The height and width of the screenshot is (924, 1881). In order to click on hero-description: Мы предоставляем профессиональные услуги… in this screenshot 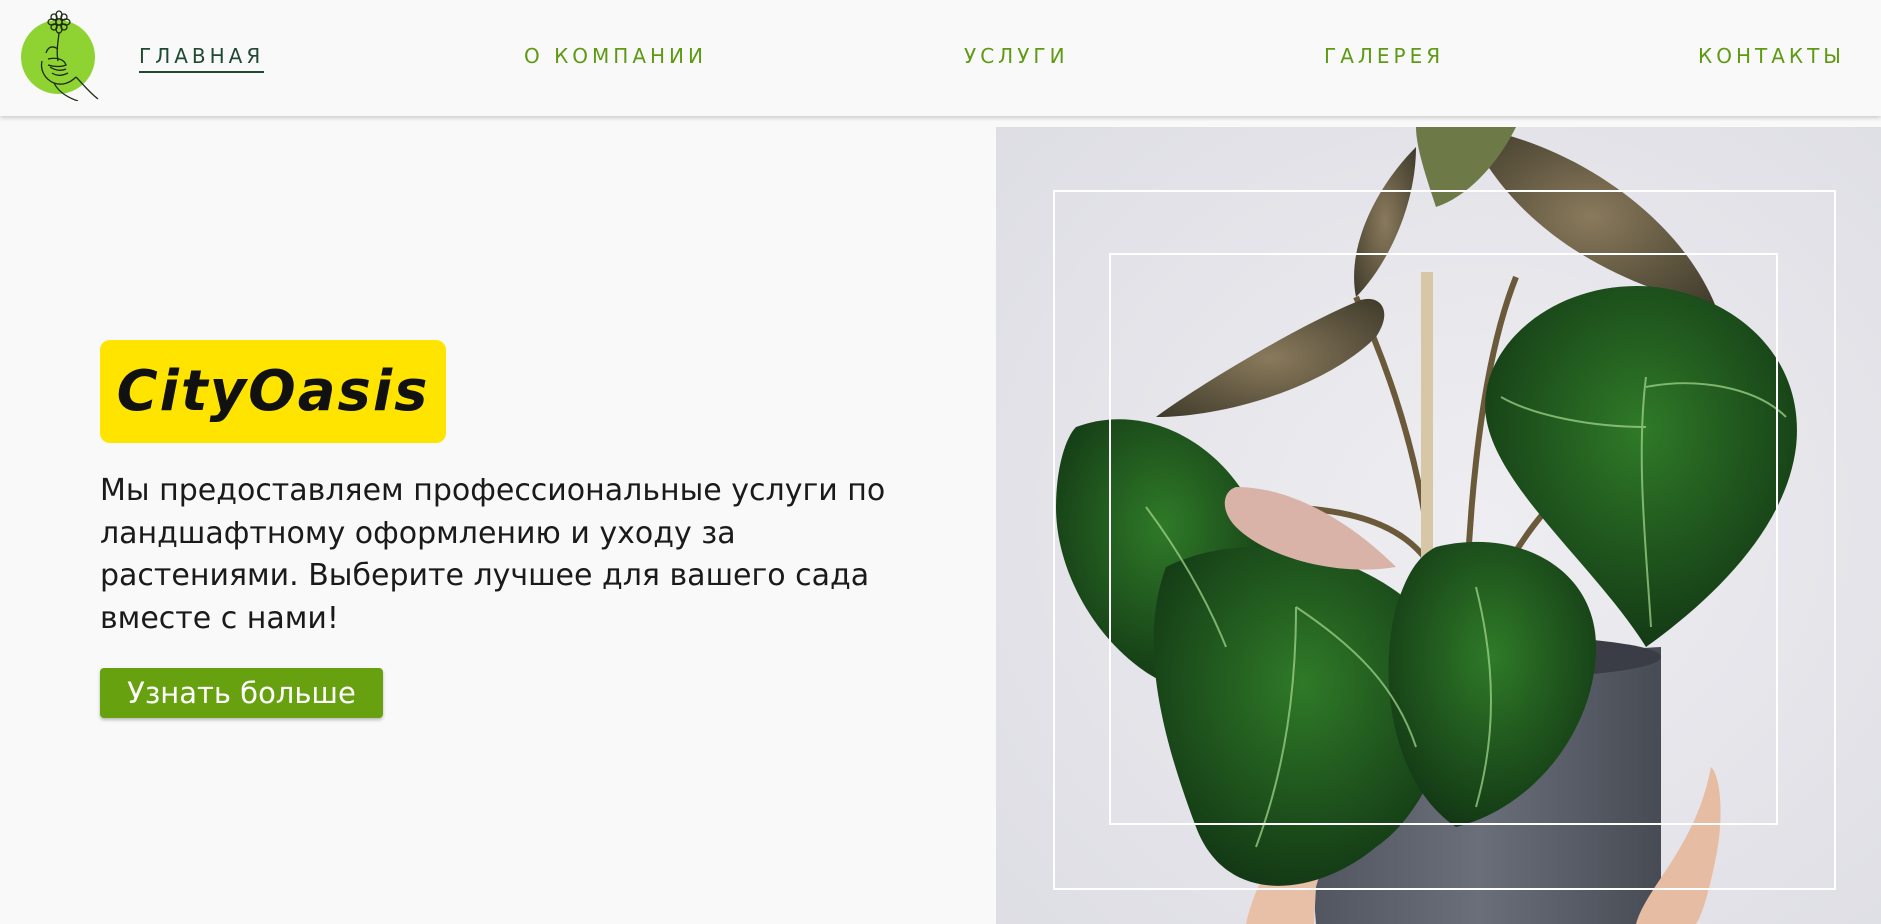, I will do `click(493, 554)`.